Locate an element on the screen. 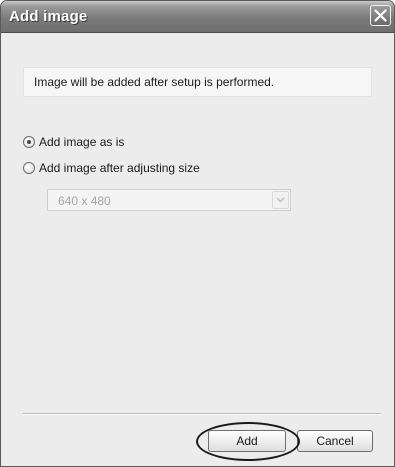  cancel-button: Cancel is located at coordinates (335, 441).